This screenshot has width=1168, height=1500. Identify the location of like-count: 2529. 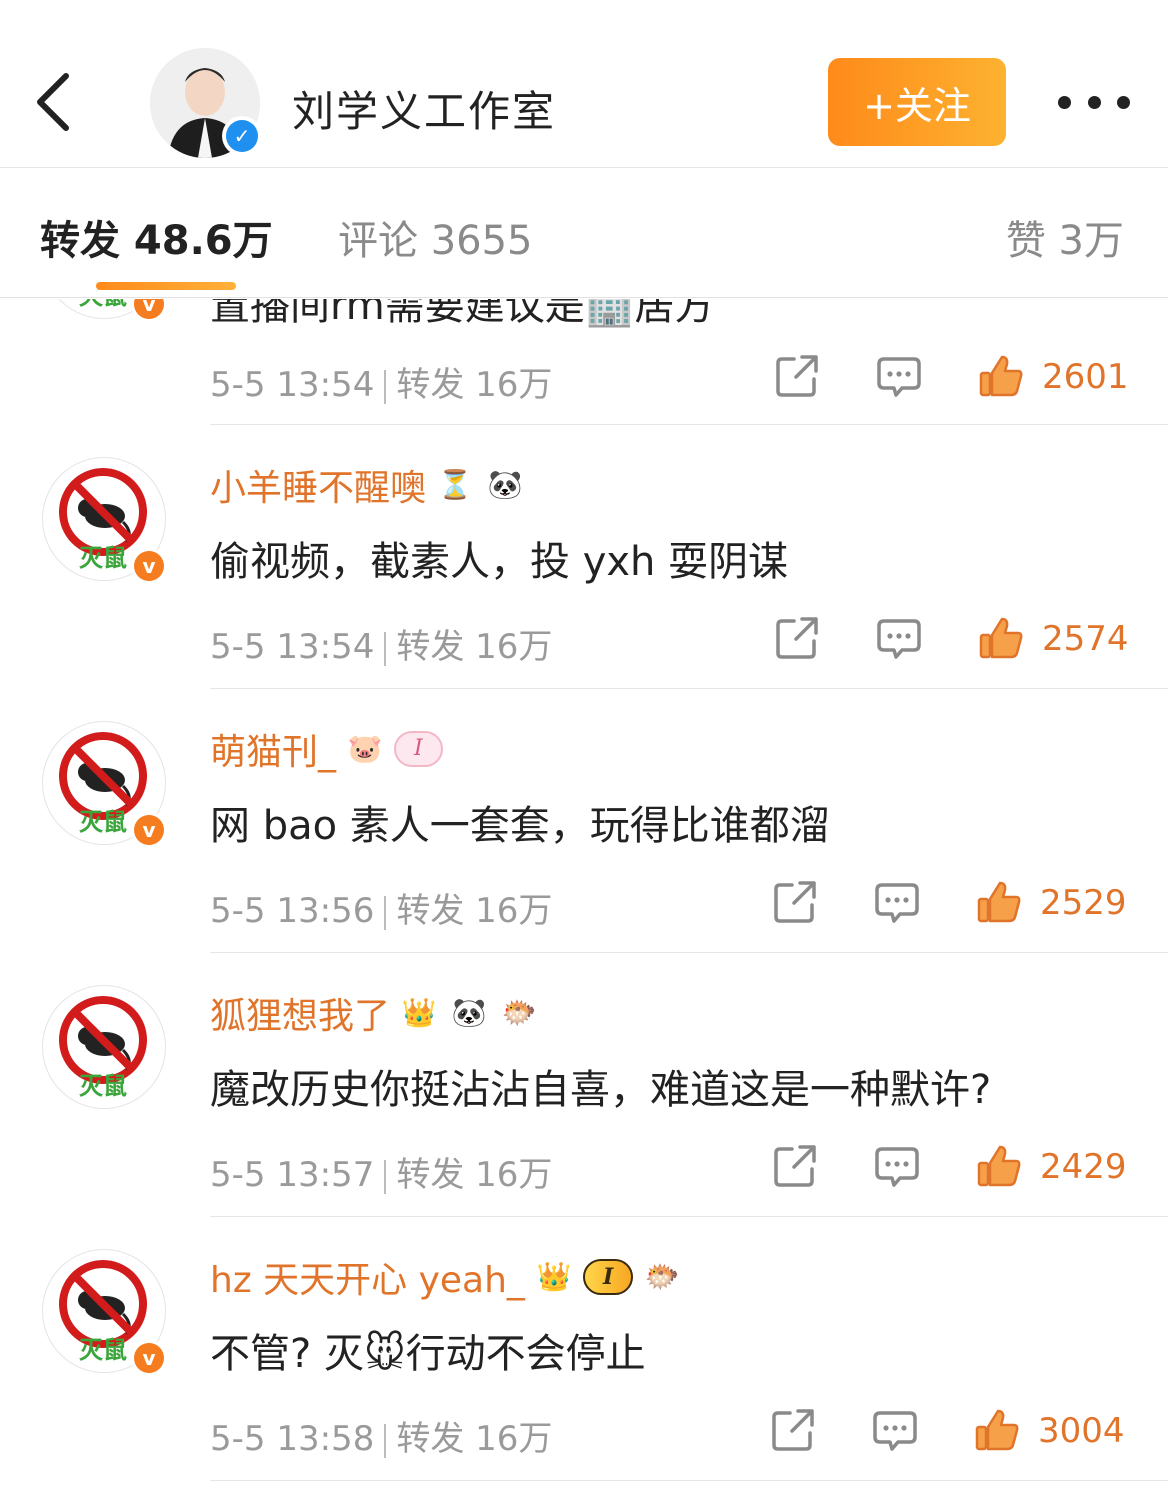
(1083, 903).